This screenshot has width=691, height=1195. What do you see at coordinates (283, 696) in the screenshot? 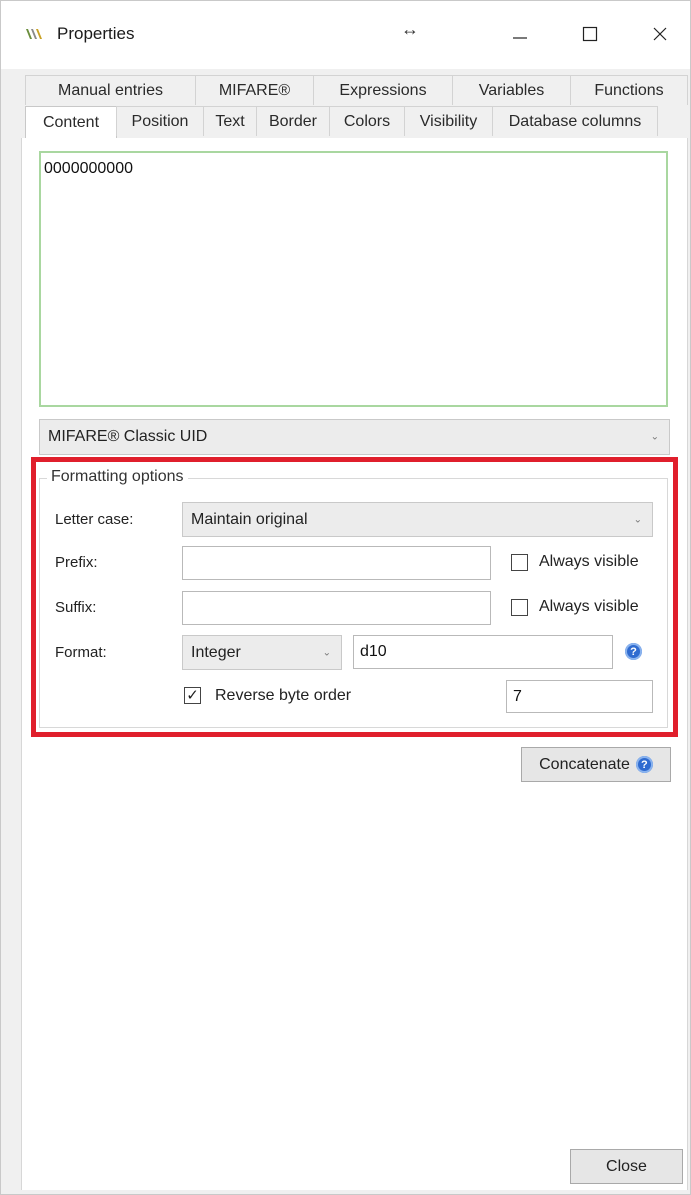
I see `reverse-byte-order-label: Reverse byte order` at bounding box center [283, 696].